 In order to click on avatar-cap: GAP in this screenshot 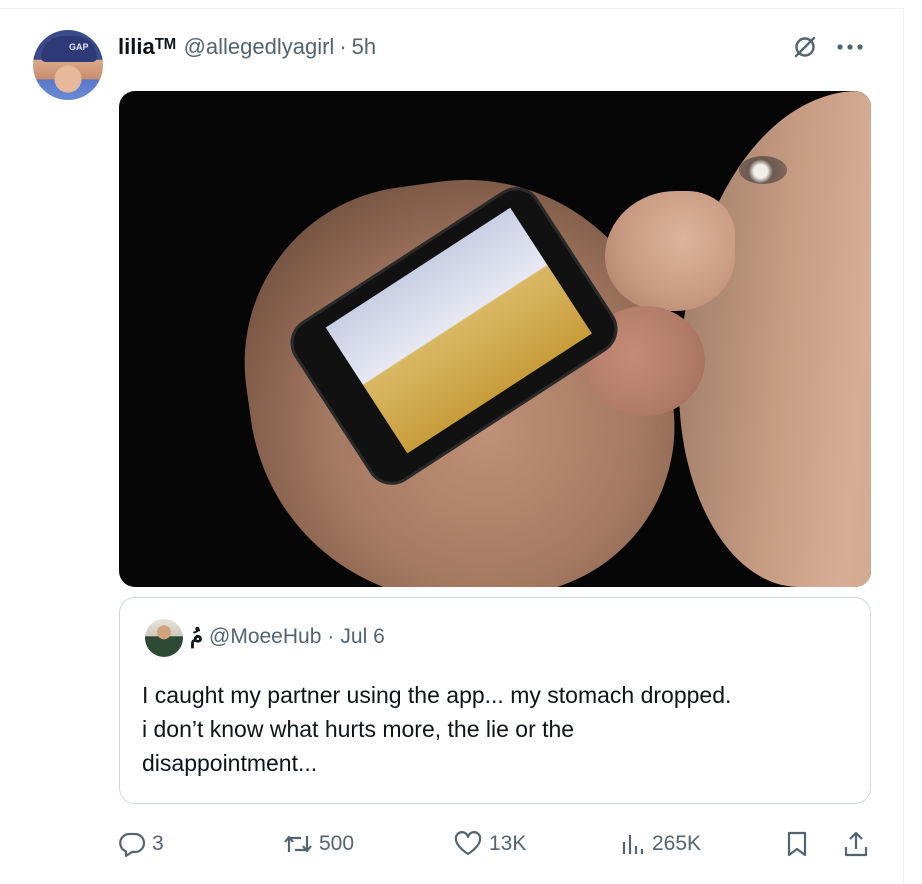, I will do `click(69, 49)`.